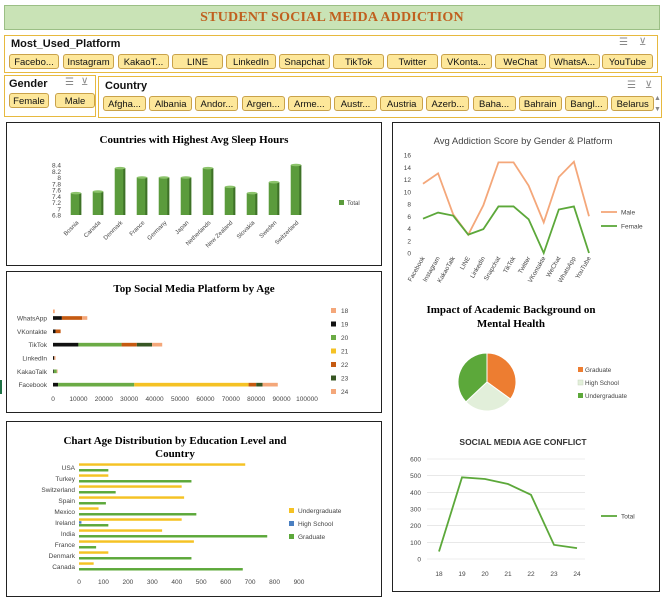 The height and width of the screenshot is (604, 665). I want to click on sheet-edge-marker, so click(1, 387).